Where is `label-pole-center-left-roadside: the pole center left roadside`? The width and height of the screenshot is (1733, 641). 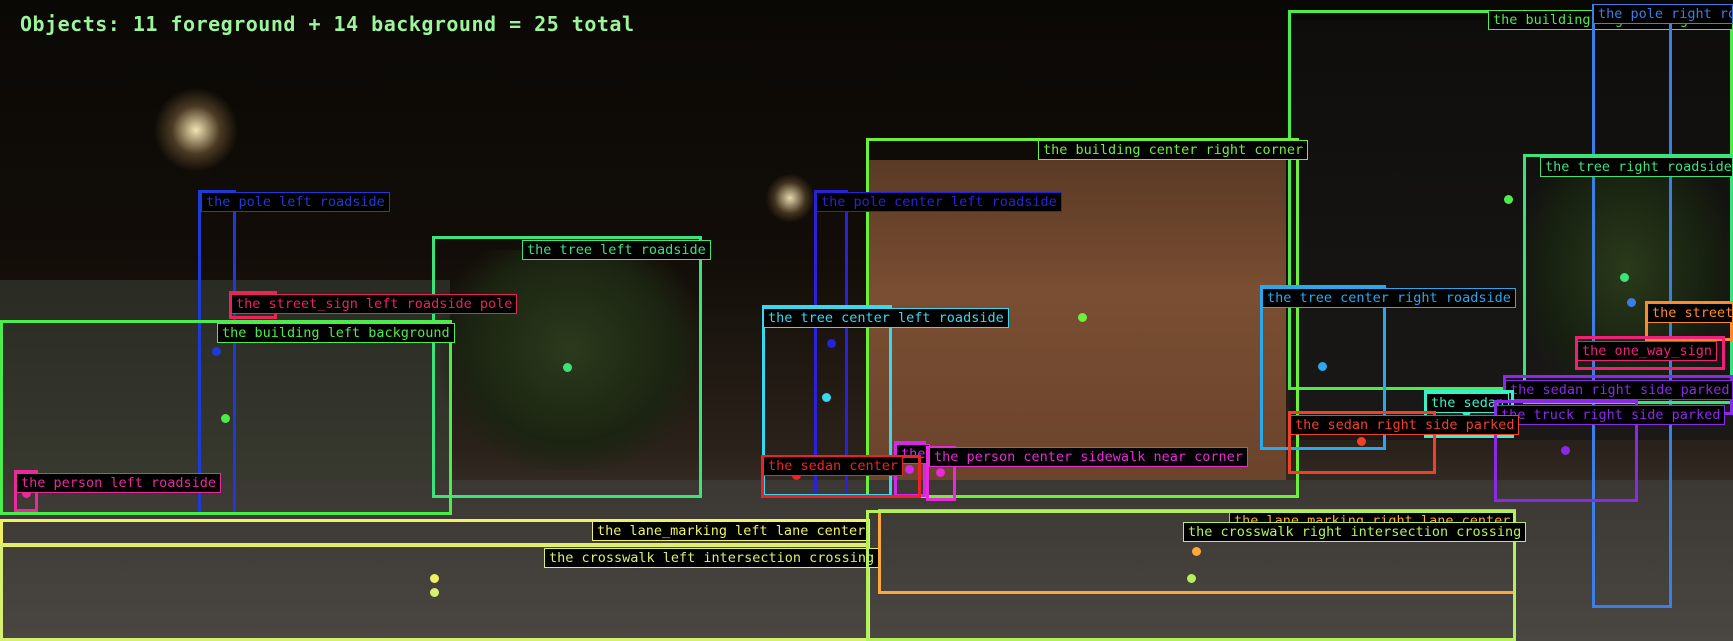 label-pole-center-left-roadside: the pole center left roadside is located at coordinates (939, 202).